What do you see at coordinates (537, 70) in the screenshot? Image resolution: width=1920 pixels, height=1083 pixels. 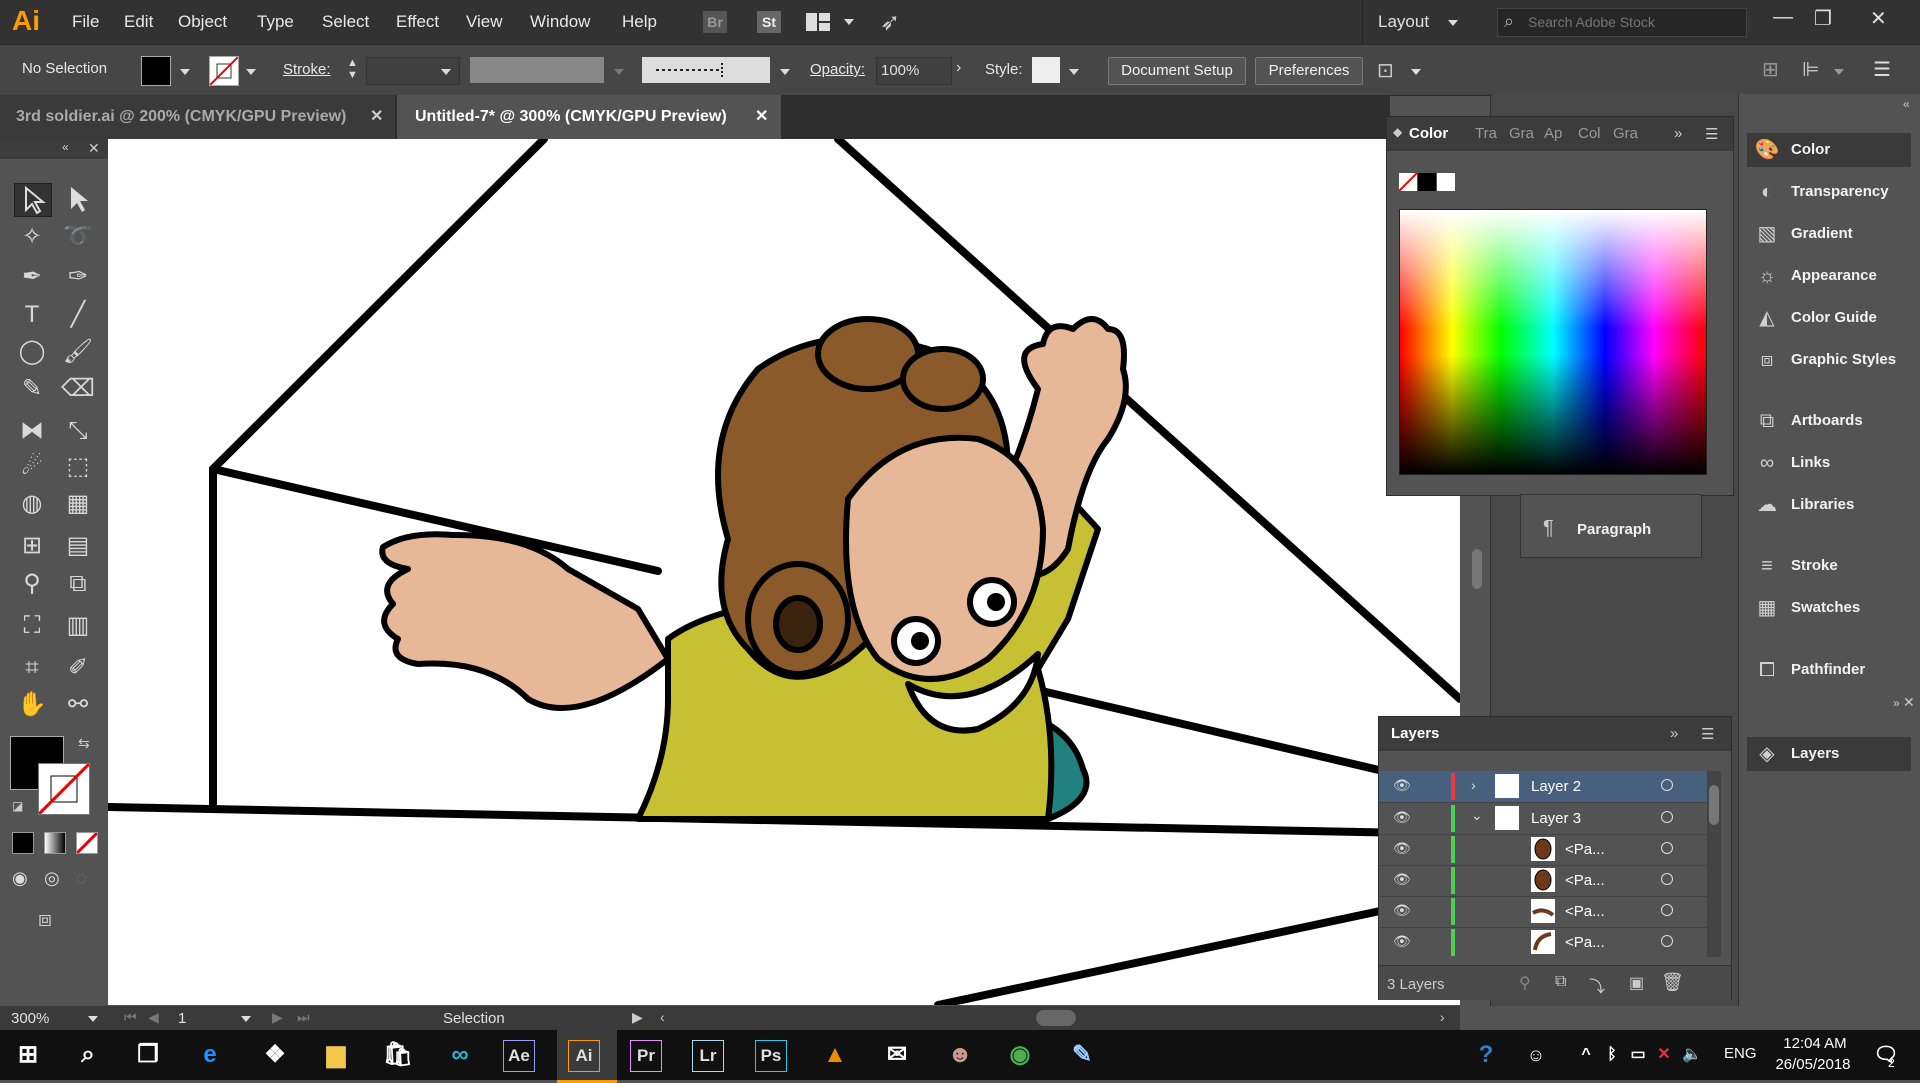 I see `variable-width-profile` at bounding box center [537, 70].